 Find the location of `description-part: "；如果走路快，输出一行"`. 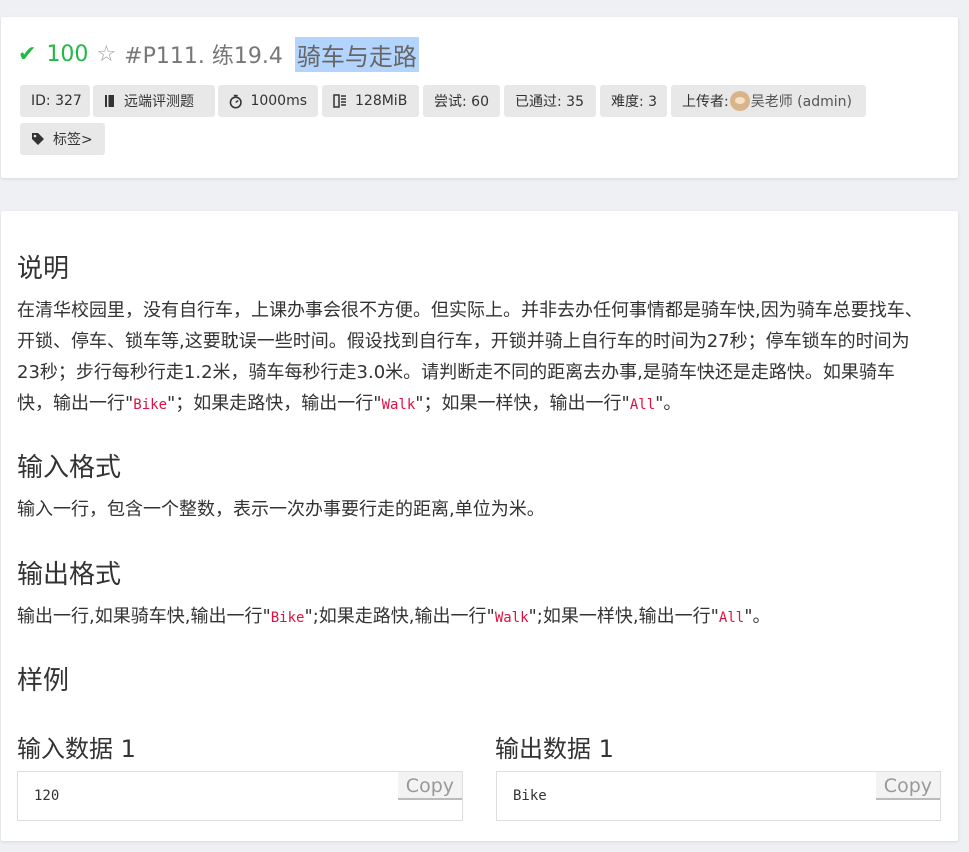

description-part: "；如果走路快，输出一行" is located at coordinates (274, 403).